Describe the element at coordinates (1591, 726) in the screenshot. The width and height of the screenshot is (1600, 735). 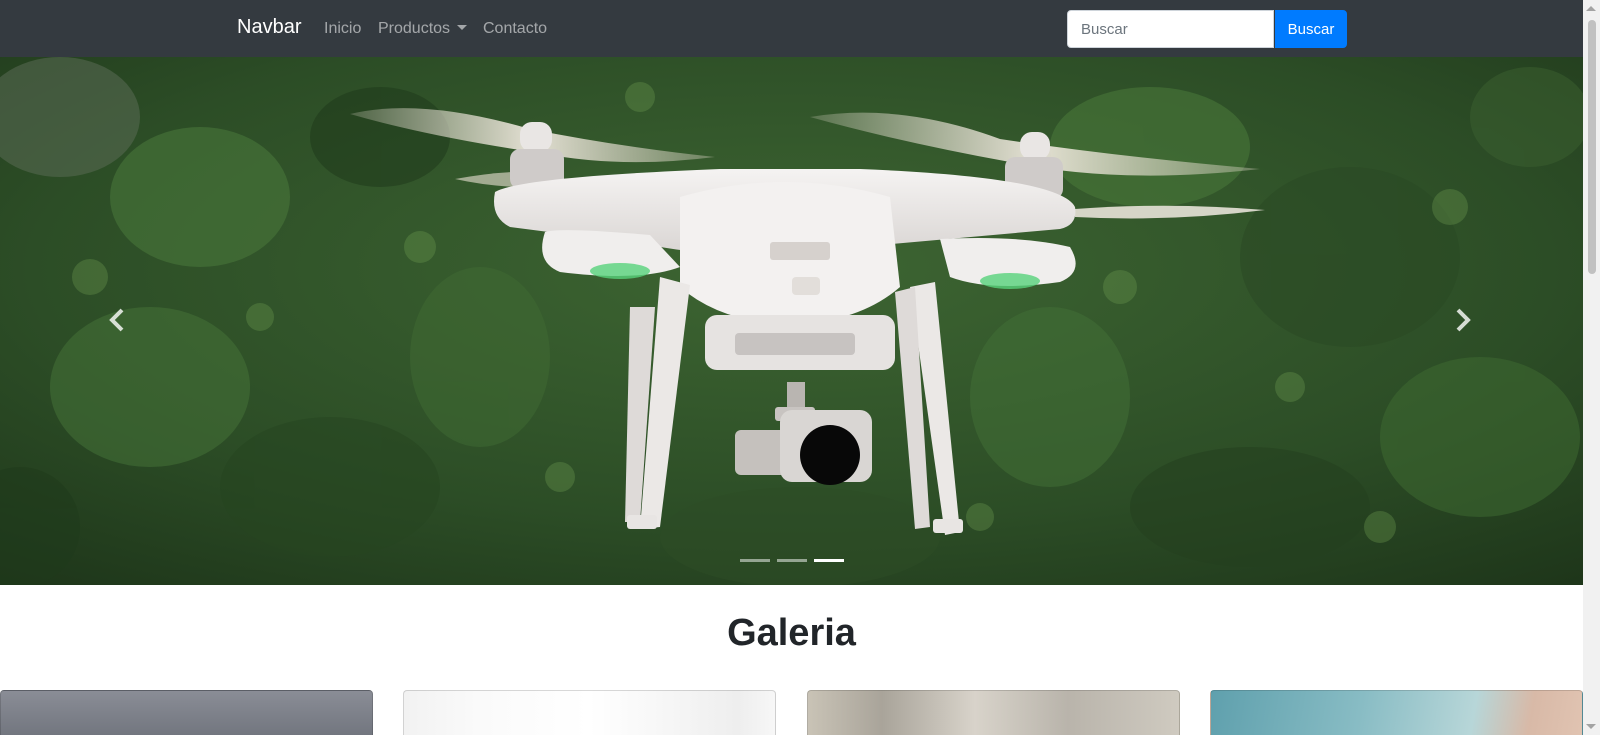
I see `scroll-down-arrow-icon` at that location.